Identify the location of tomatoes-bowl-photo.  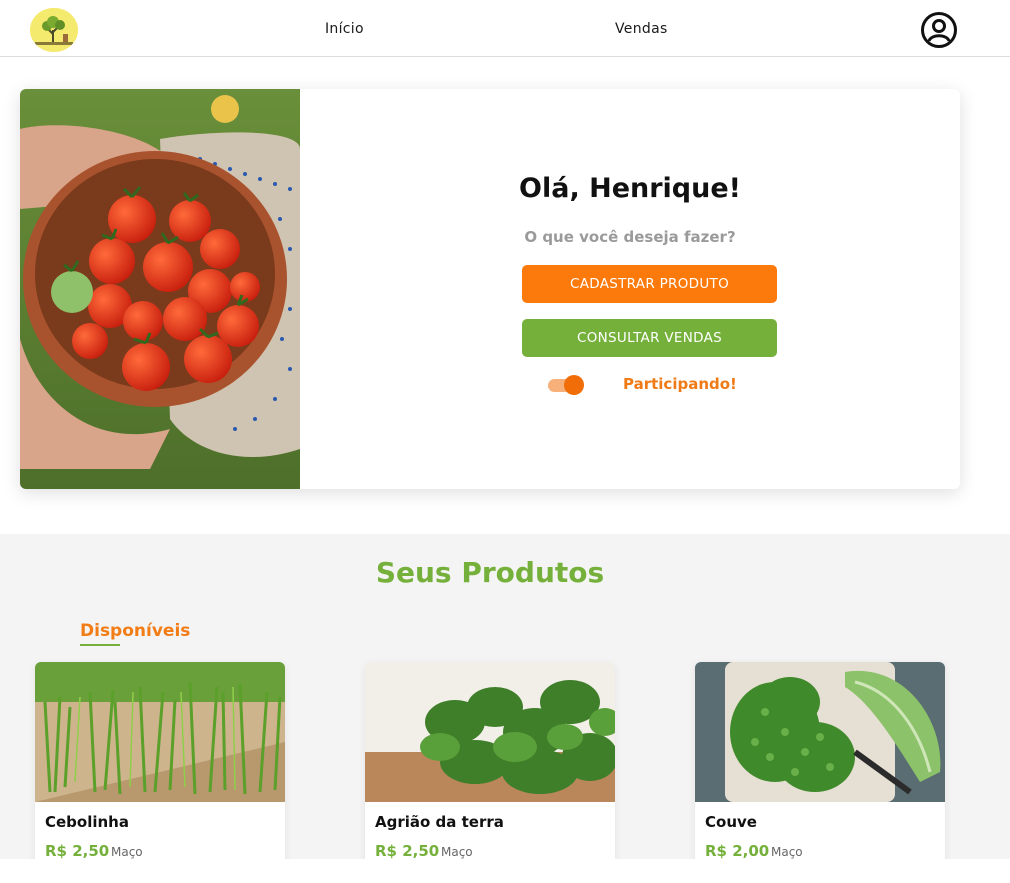
(160, 289).